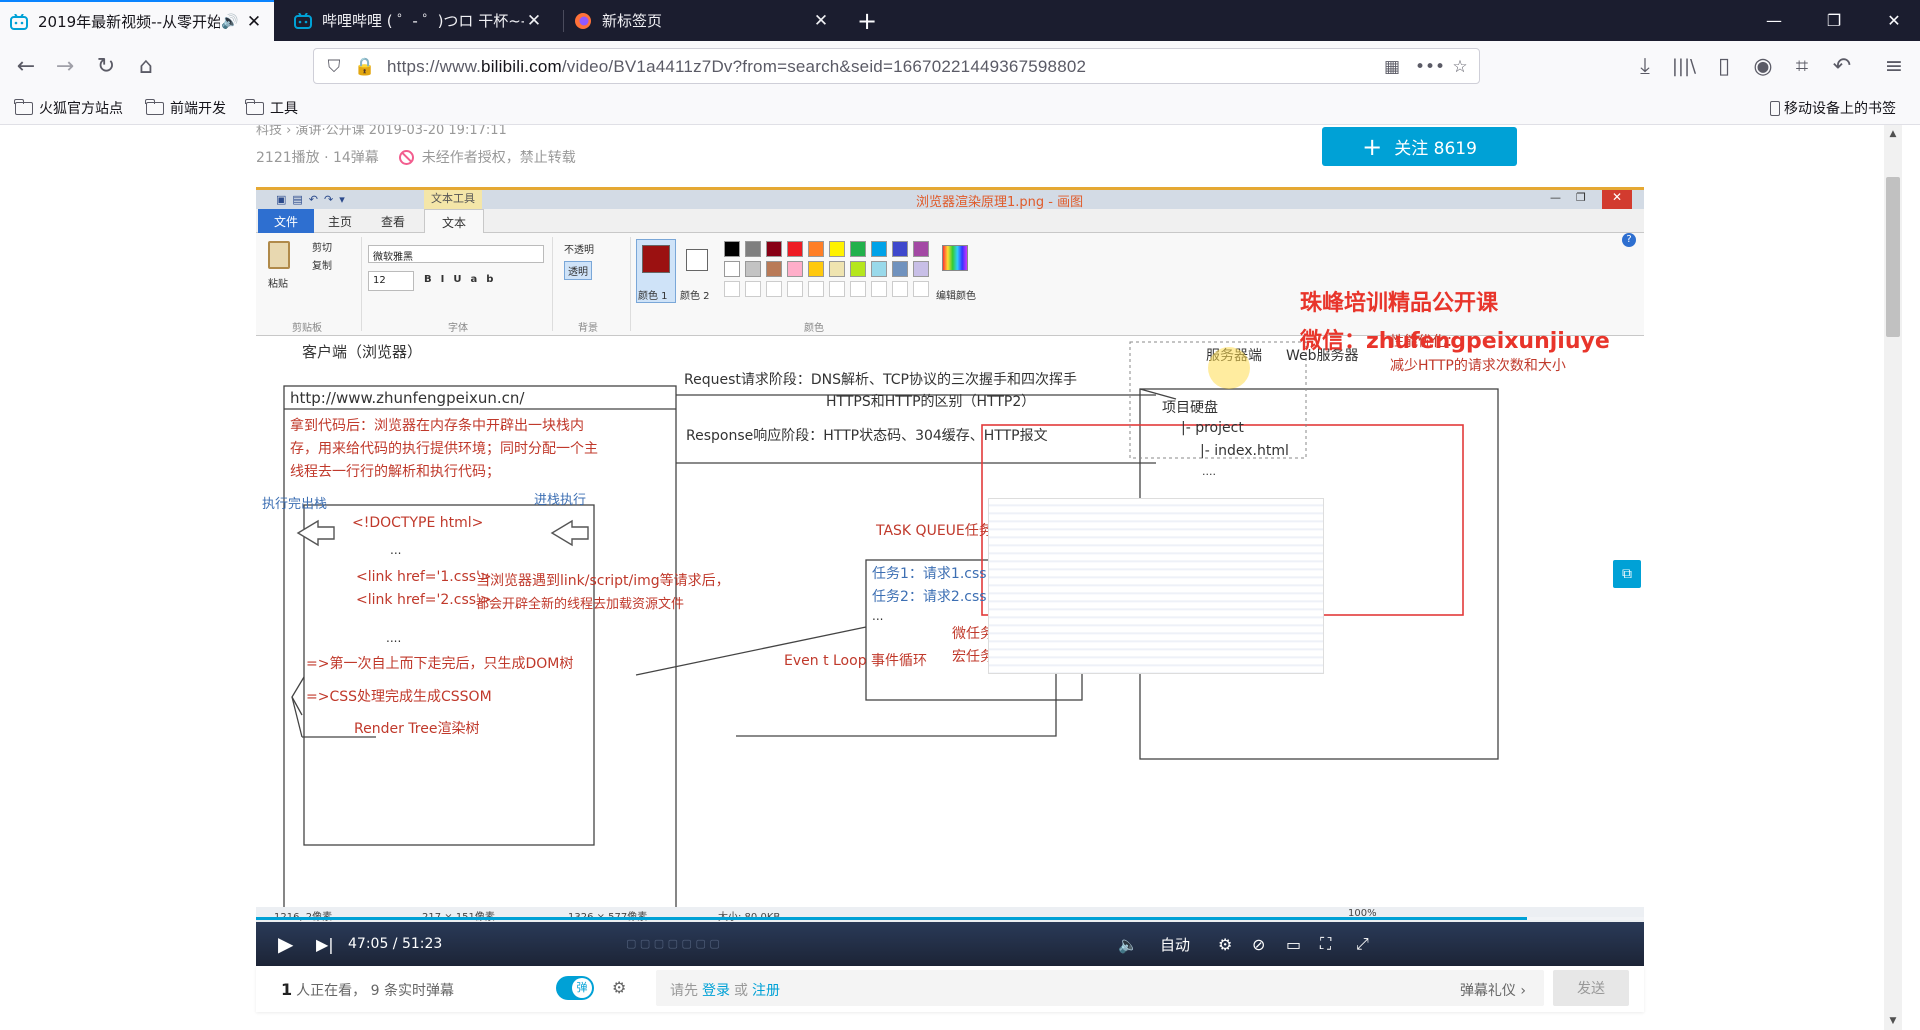 This screenshot has width=1920, height=1030. I want to click on canvas-reduce: 减少HTTP的请求次数和大小, so click(1478, 366).